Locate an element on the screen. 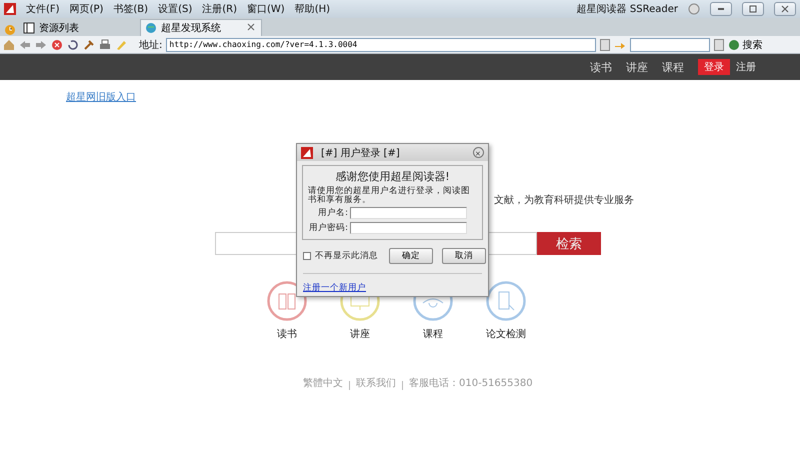 The image size is (800, 464). back-arrow-icon is located at coordinates (25, 44).